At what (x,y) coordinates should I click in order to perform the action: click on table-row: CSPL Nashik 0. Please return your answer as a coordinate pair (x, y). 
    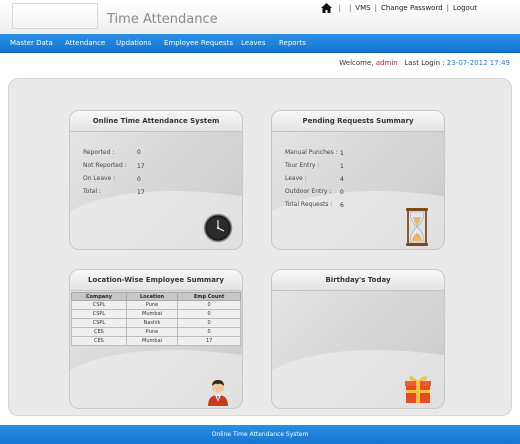
    Looking at the image, I should click on (156, 323).